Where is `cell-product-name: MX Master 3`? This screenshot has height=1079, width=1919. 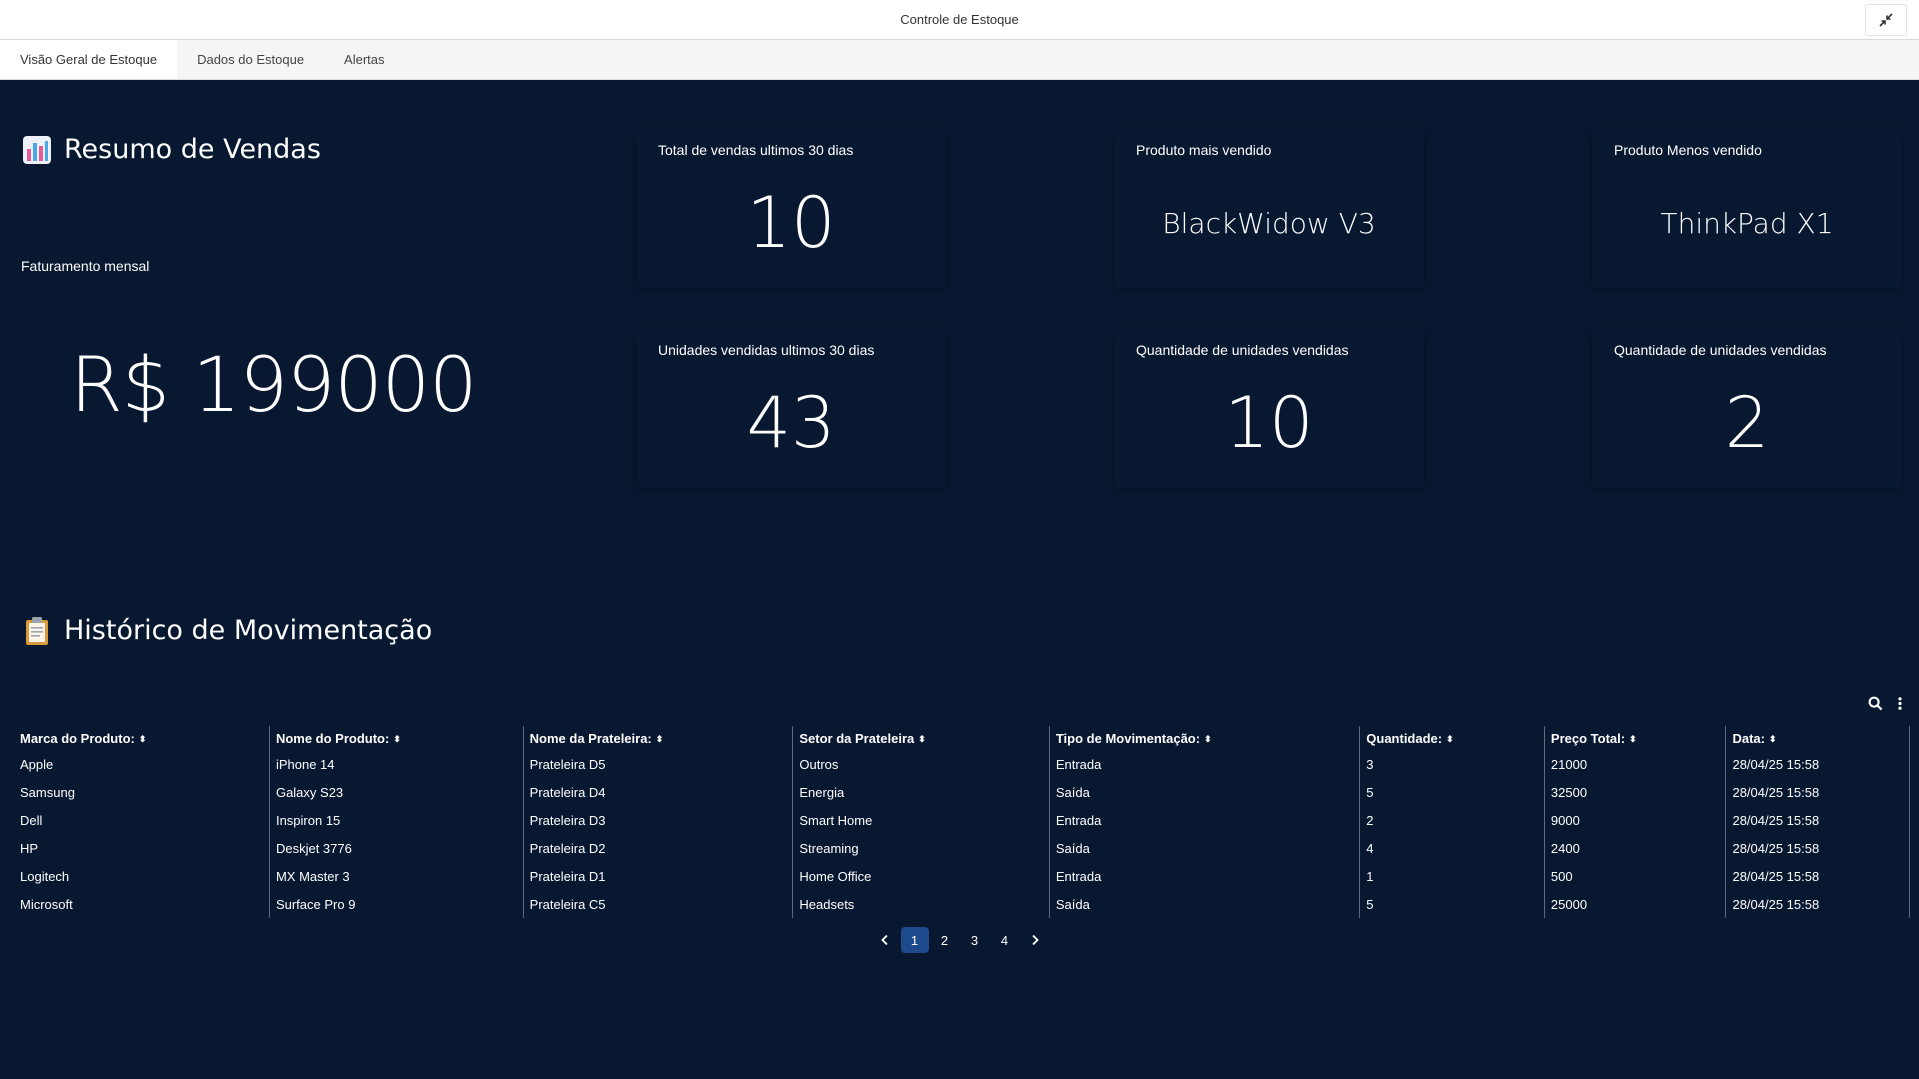 cell-product-name: MX Master 3 is located at coordinates (396, 876).